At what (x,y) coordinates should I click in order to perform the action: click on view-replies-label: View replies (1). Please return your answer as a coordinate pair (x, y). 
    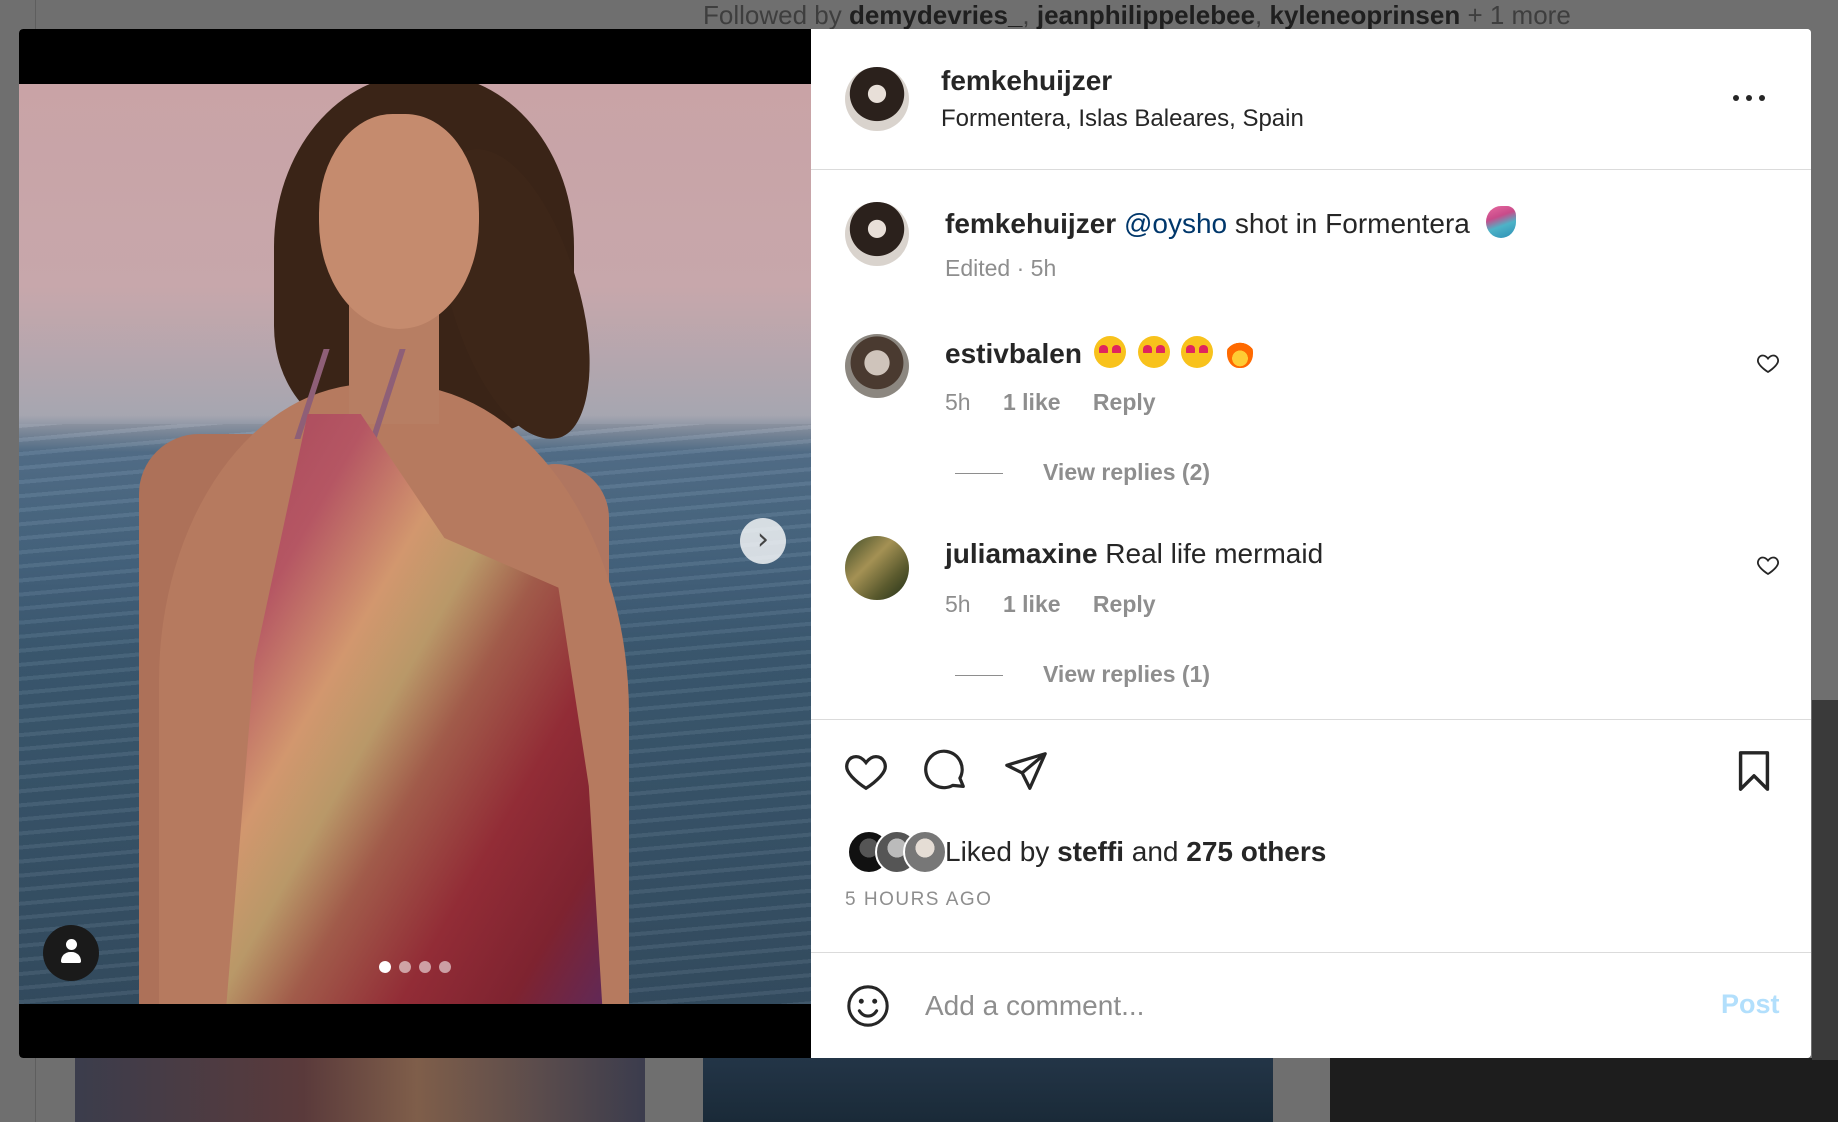
    Looking at the image, I should click on (1127, 674).